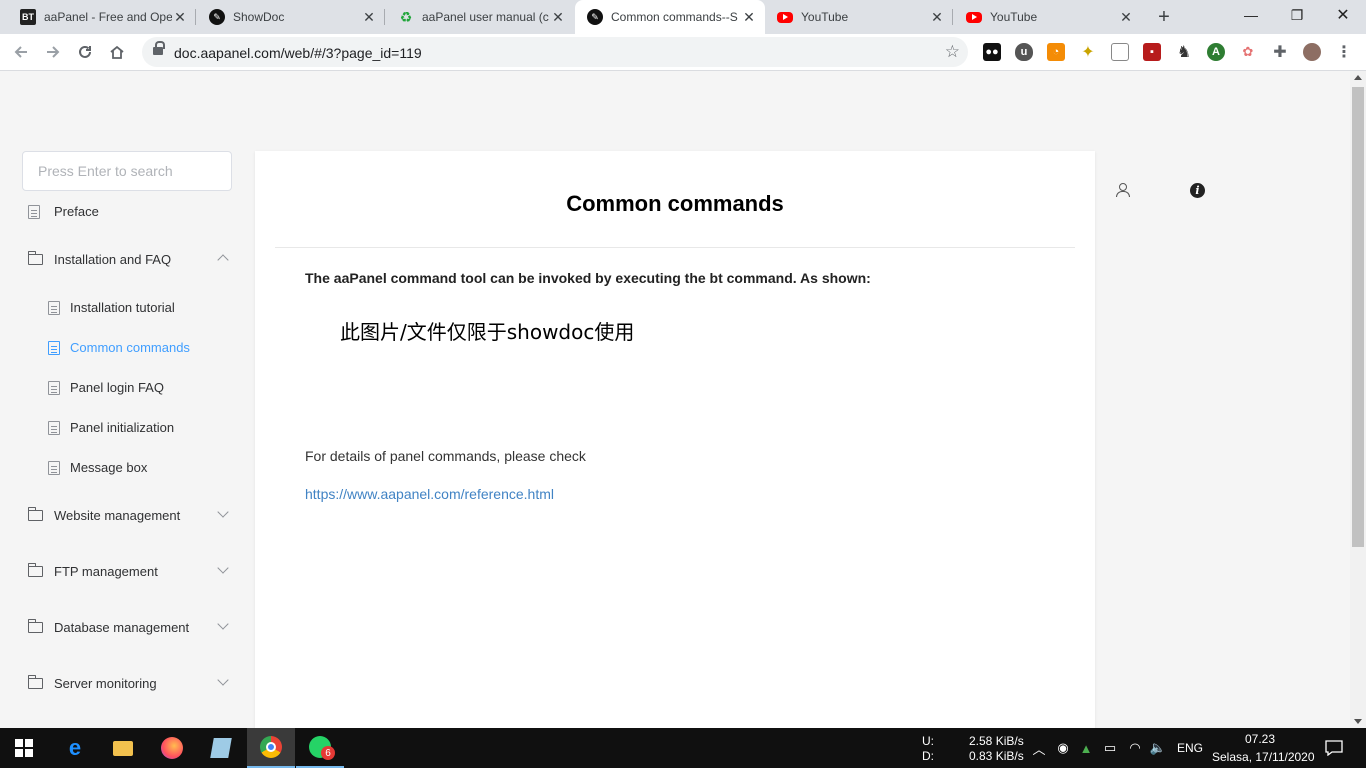  Describe the element at coordinates (1120, 52) in the screenshot. I see `document-extension-icon` at that location.